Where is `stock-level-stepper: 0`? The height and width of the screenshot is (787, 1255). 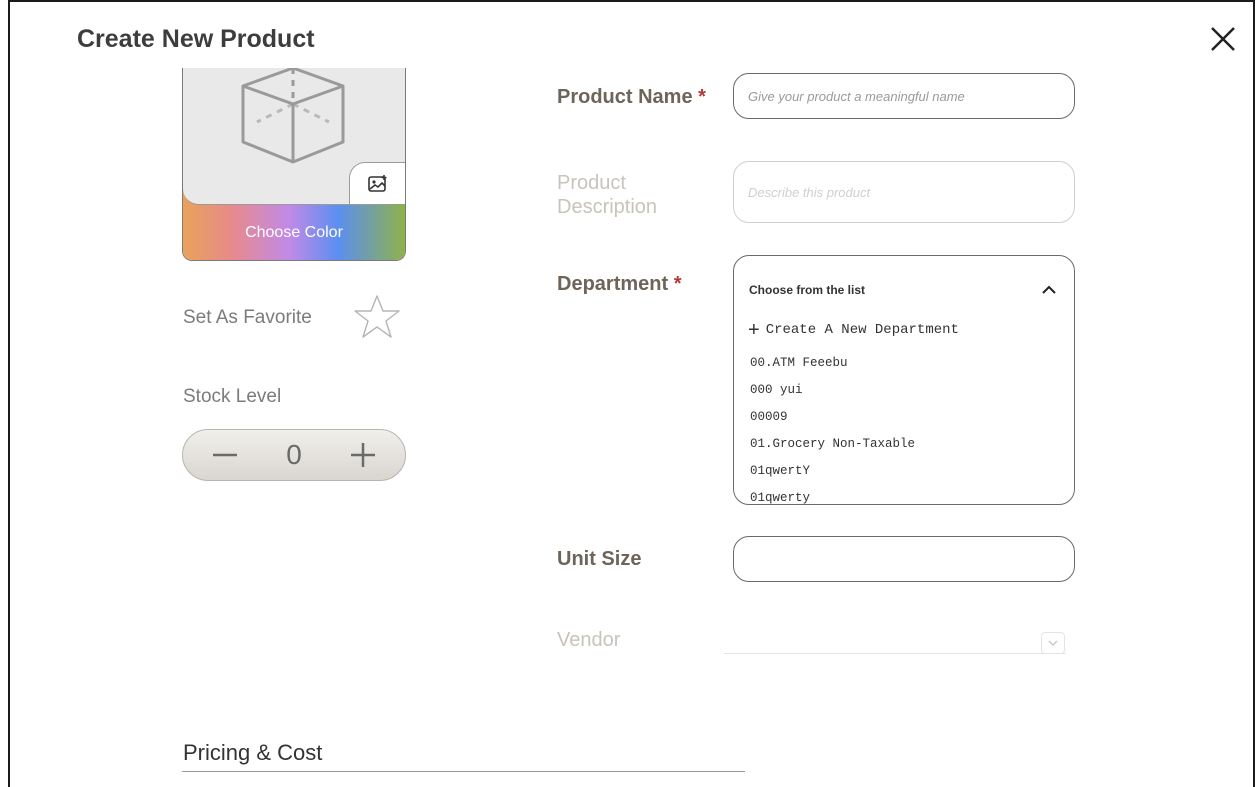 stock-level-stepper: 0 is located at coordinates (294, 455).